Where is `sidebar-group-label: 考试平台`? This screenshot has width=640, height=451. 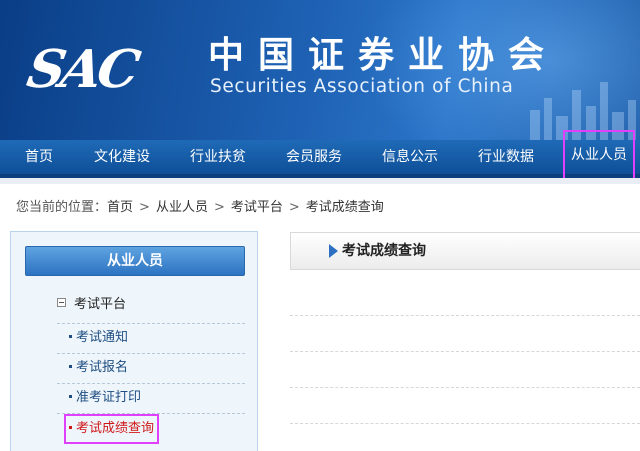 sidebar-group-label: 考试平台 is located at coordinates (100, 304).